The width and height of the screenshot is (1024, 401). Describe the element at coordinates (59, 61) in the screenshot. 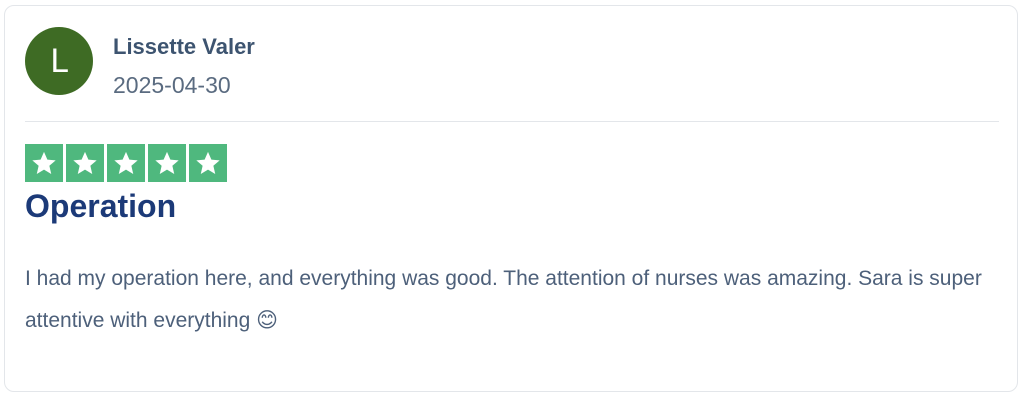

I see `avatar: L` at that location.